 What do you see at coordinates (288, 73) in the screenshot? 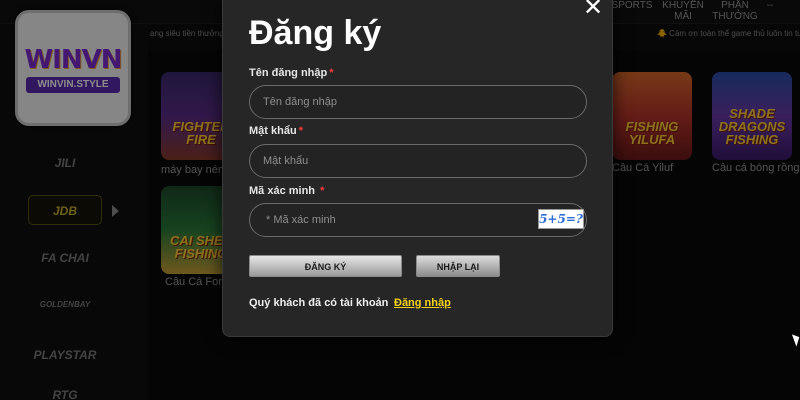
I see `username-label-text: Tên đăng nhập` at bounding box center [288, 73].